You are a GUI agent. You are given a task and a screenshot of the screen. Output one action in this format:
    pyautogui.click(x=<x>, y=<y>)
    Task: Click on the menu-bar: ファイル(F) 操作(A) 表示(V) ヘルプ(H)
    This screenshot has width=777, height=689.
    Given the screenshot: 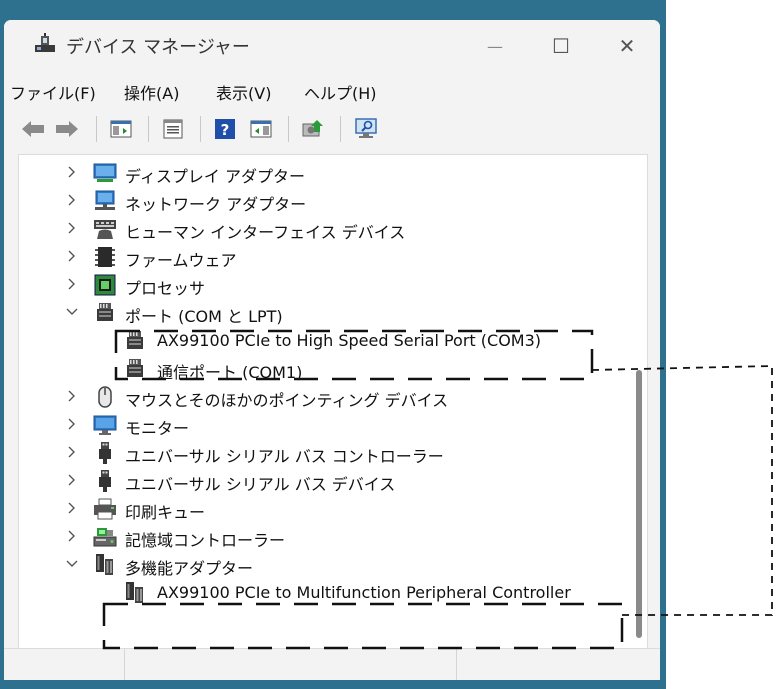 What is the action you would take?
    pyautogui.click(x=332, y=90)
    